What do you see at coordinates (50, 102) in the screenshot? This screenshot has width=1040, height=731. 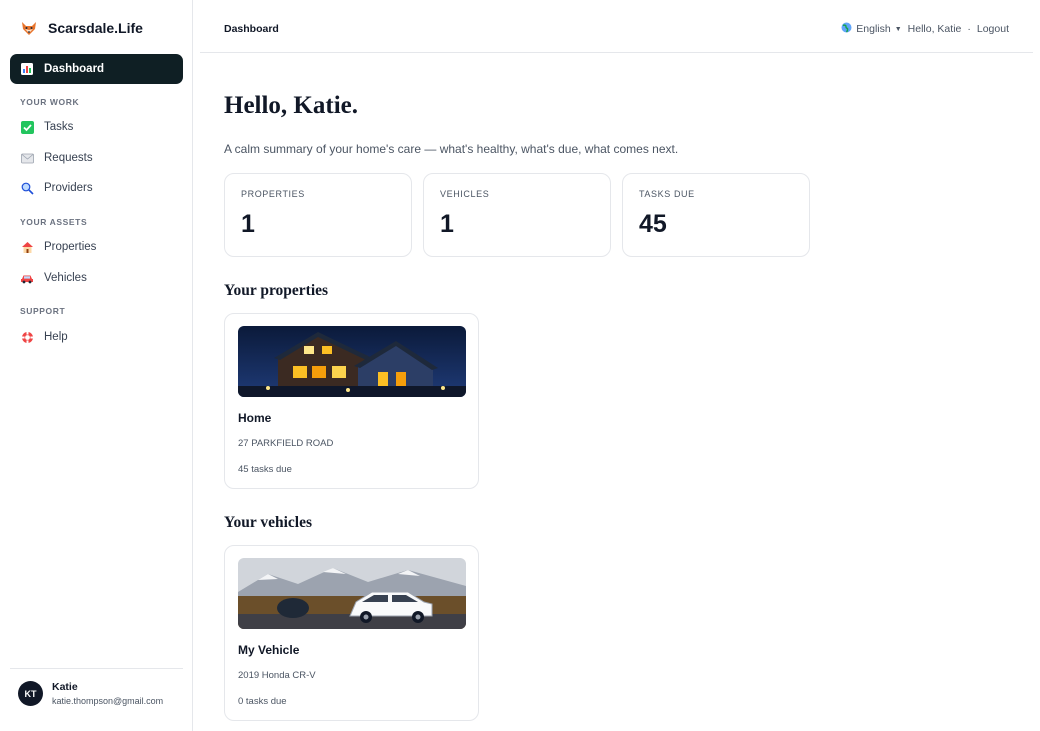 I see `nav-section-your-work: YOUR WORK` at bounding box center [50, 102].